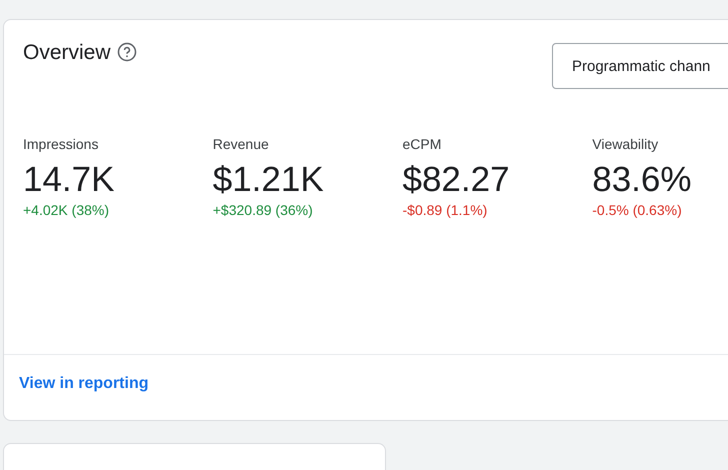 Image resolution: width=728 pixels, height=470 pixels. What do you see at coordinates (268, 180) in the screenshot?
I see `metric-value: $1.21K` at bounding box center [268, 180].